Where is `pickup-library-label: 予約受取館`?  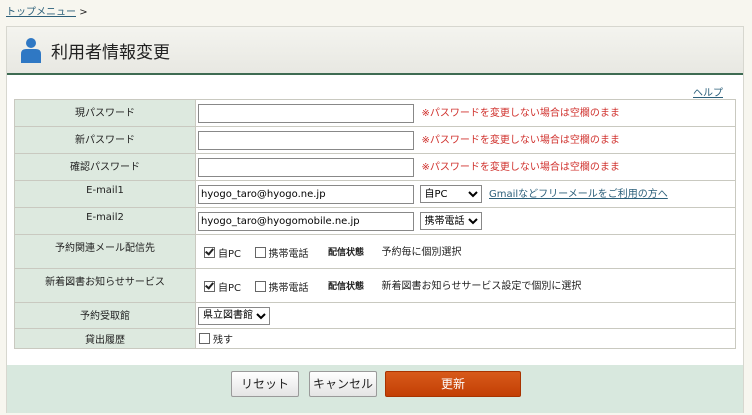 pickup-library-label: 予約受取館 is located at coordinates (105, 315).